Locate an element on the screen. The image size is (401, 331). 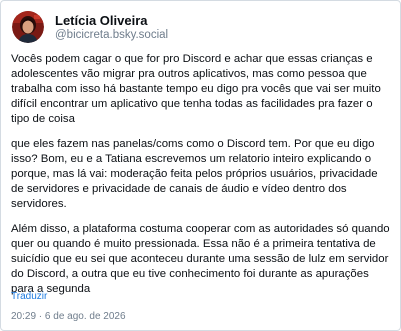
avatar-photo-icon is located at coordinates (28, 27).